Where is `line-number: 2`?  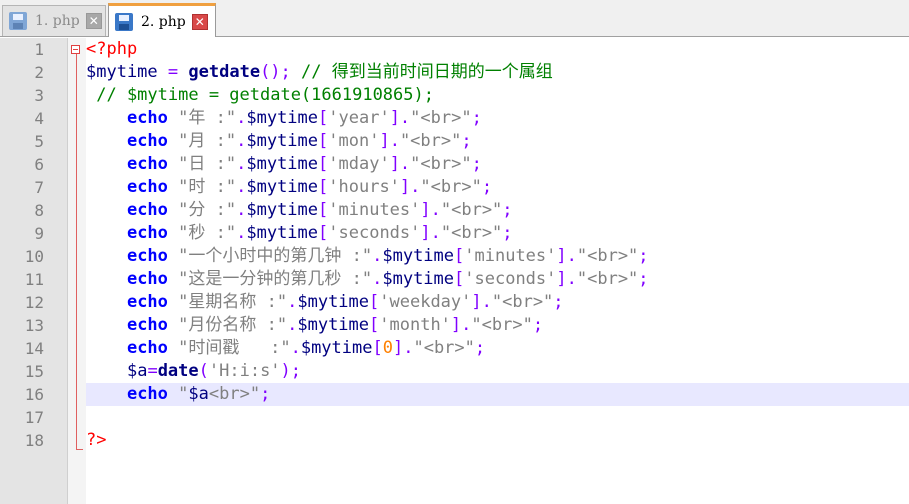 line-number: 2 is located at coordinates (22, 72).